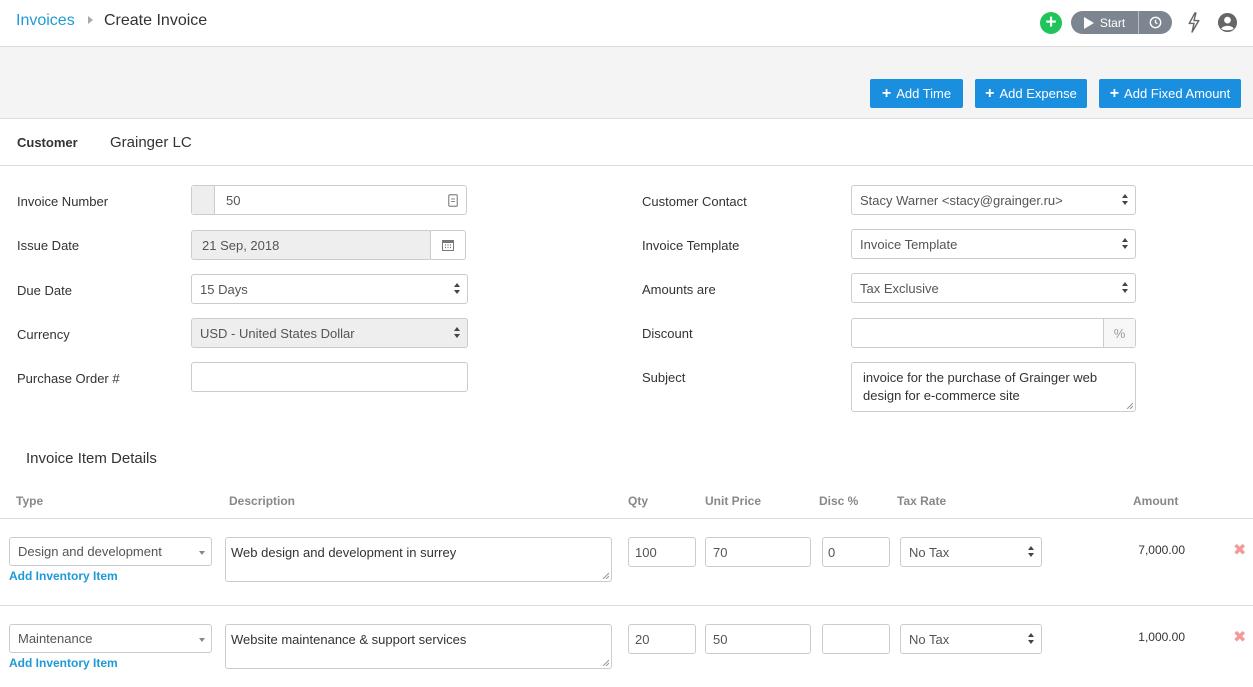  What do you see at coordinates (453, 200) in the screenshot?
I see `document-icon` at bounding box center [453, 200].